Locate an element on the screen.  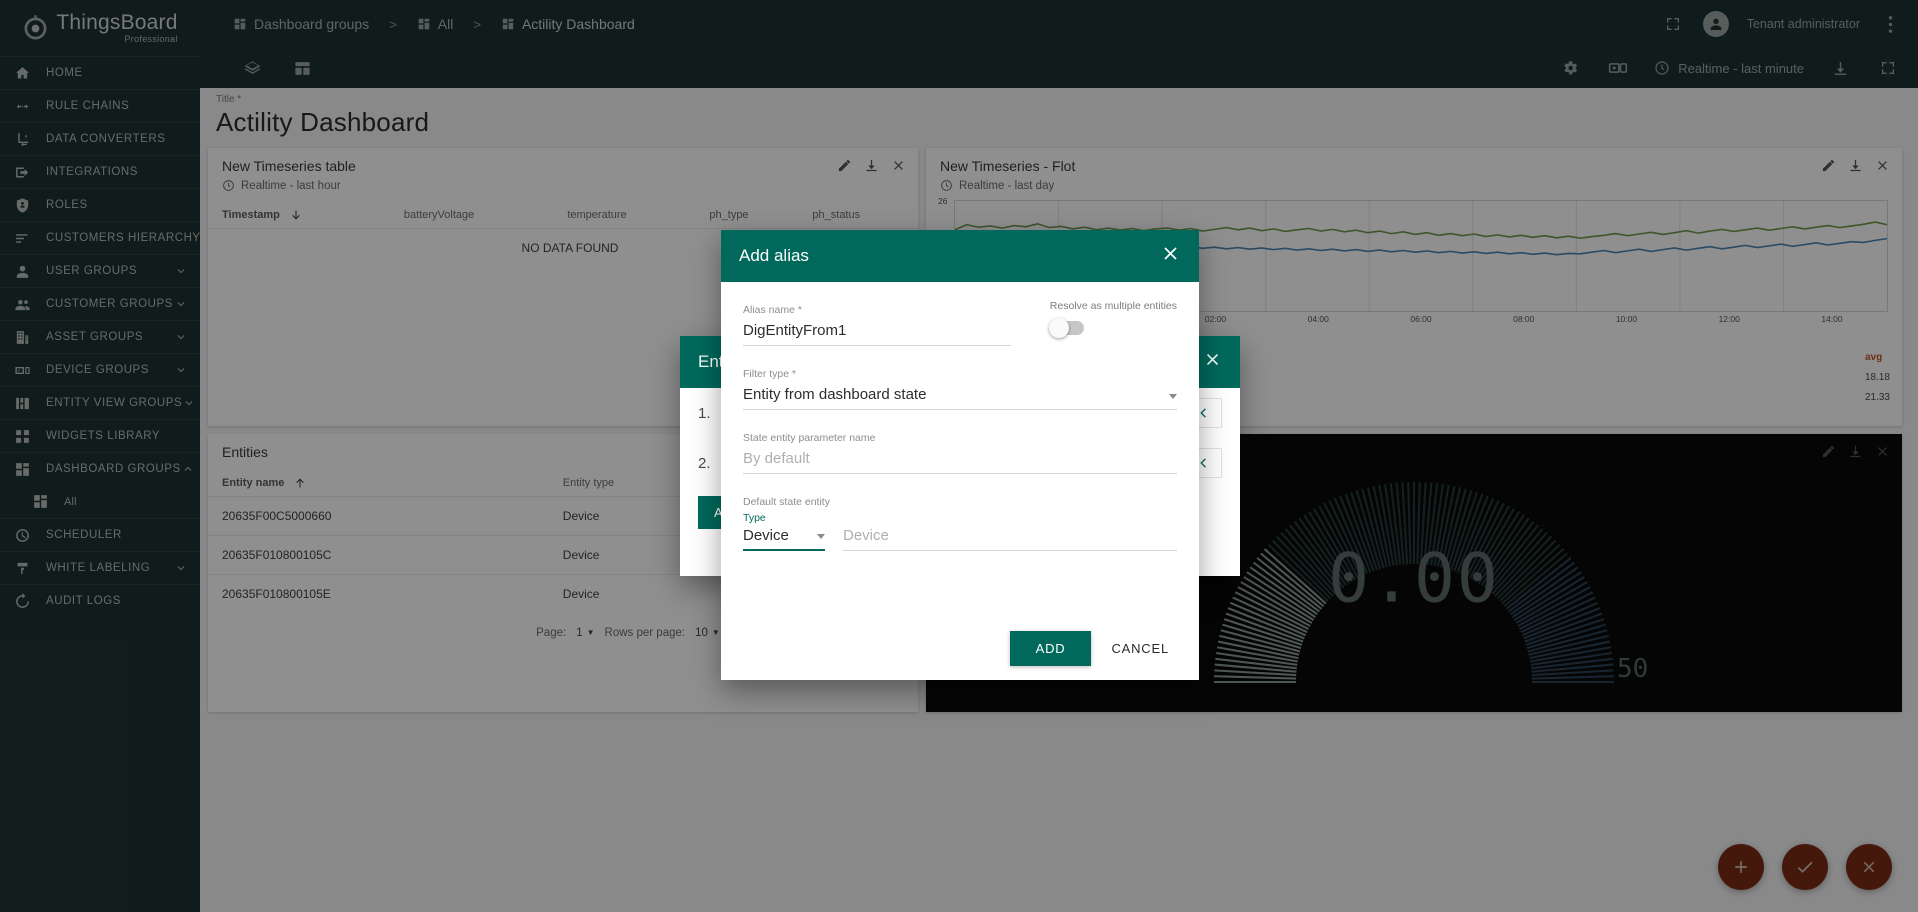
toggle-knob is located at coordinates (1058, 328).